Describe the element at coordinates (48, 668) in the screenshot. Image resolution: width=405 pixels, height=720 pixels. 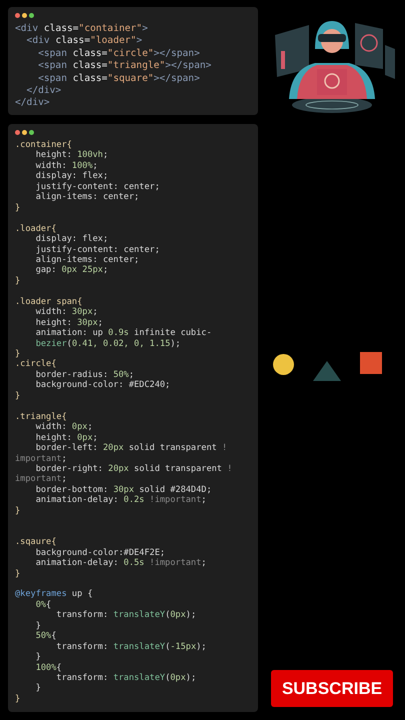
I see `code-line: 100%{` at that location.